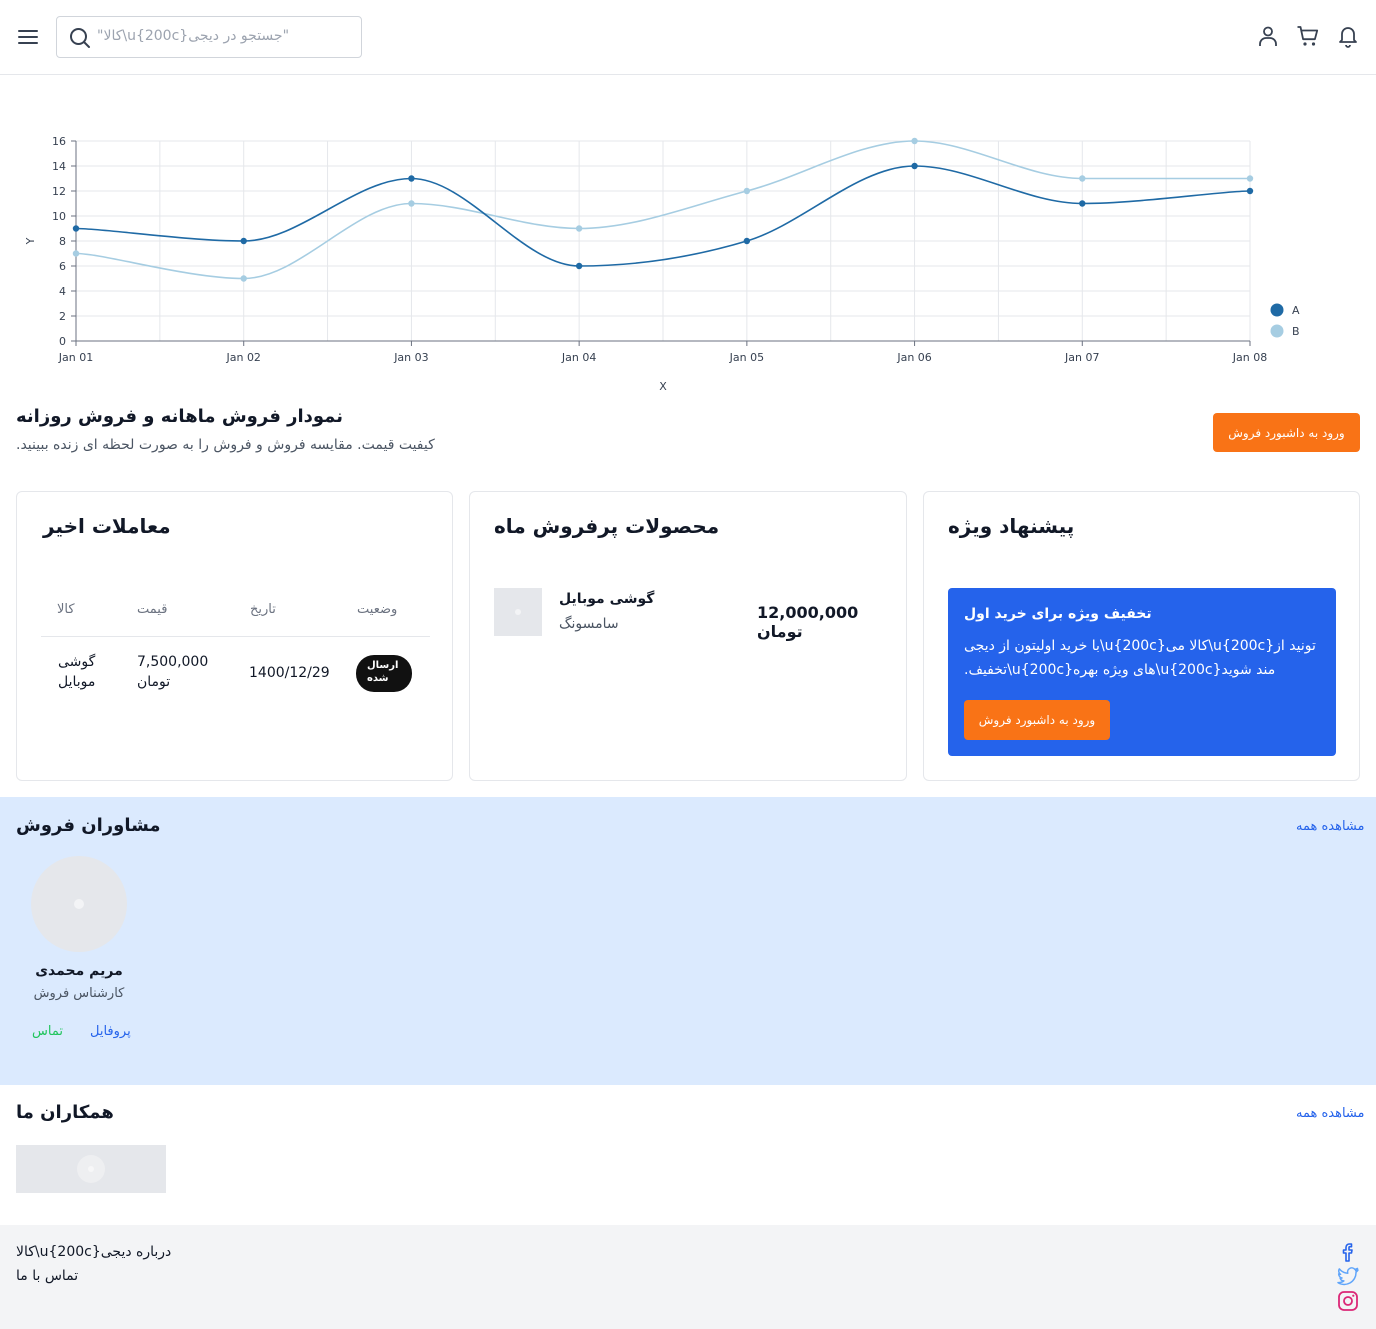  What do you see at coordinates (47, 1276) in the screenshot?
I see `footer-contact-link: تماس با ما` at bounding box center [47, 1276].